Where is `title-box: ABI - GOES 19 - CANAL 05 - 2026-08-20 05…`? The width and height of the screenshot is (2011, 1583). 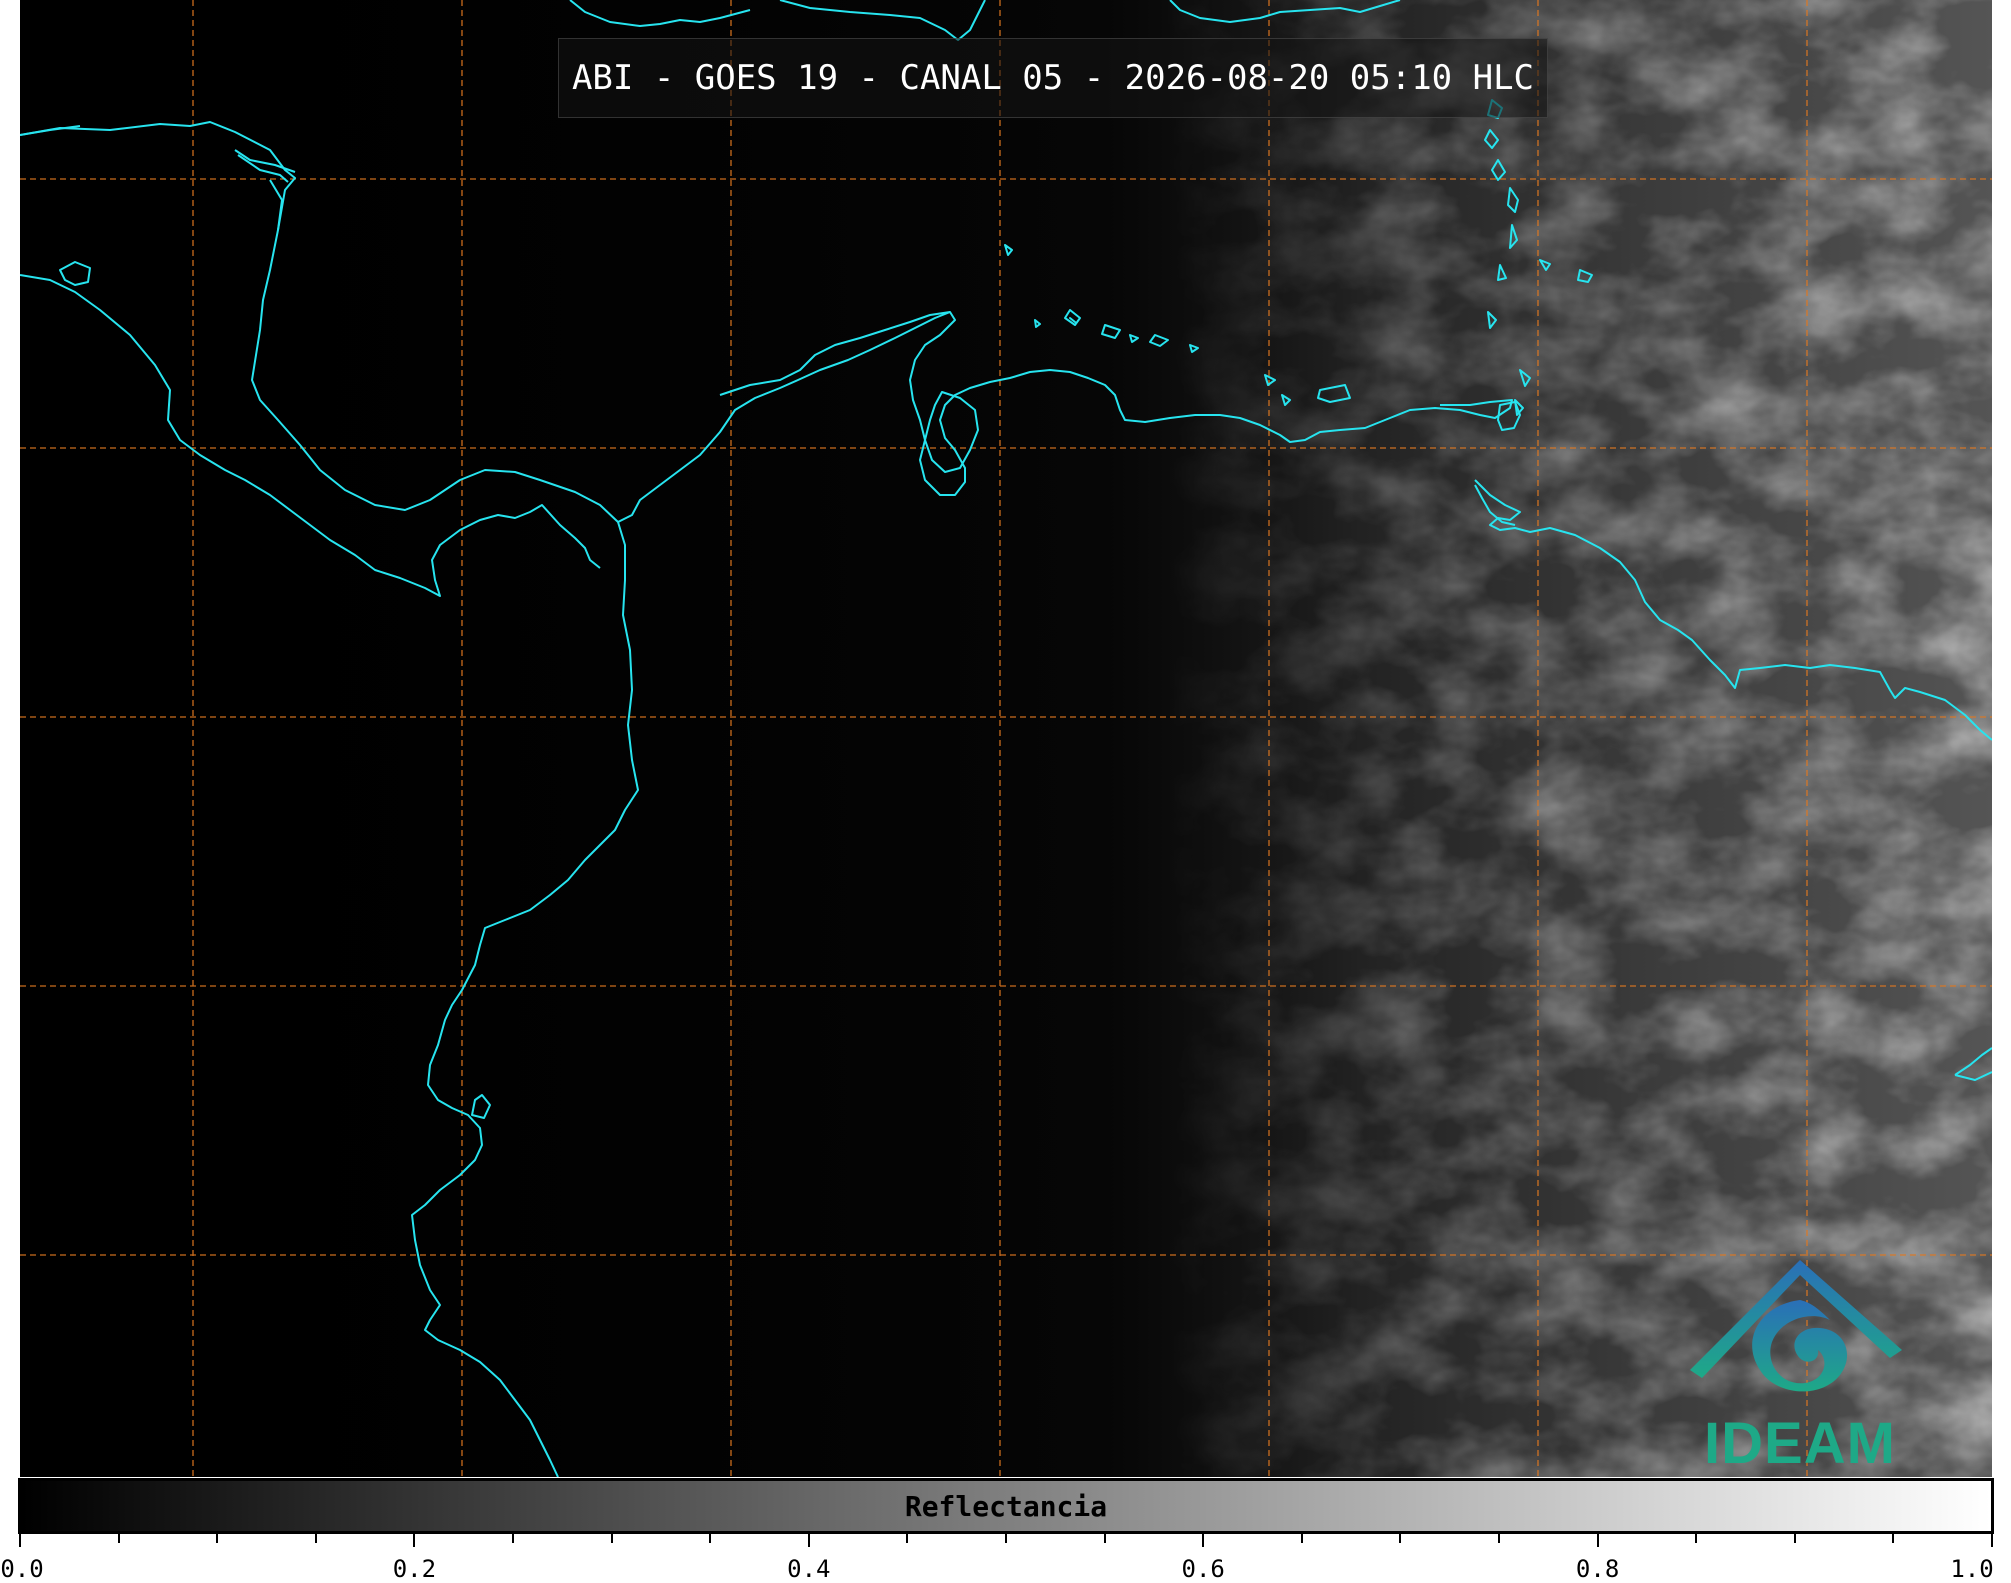
title-box: ABI - GOES 19 - CANAL 05 - 2026-08-20 05… is located at coordinates (1053, 78).